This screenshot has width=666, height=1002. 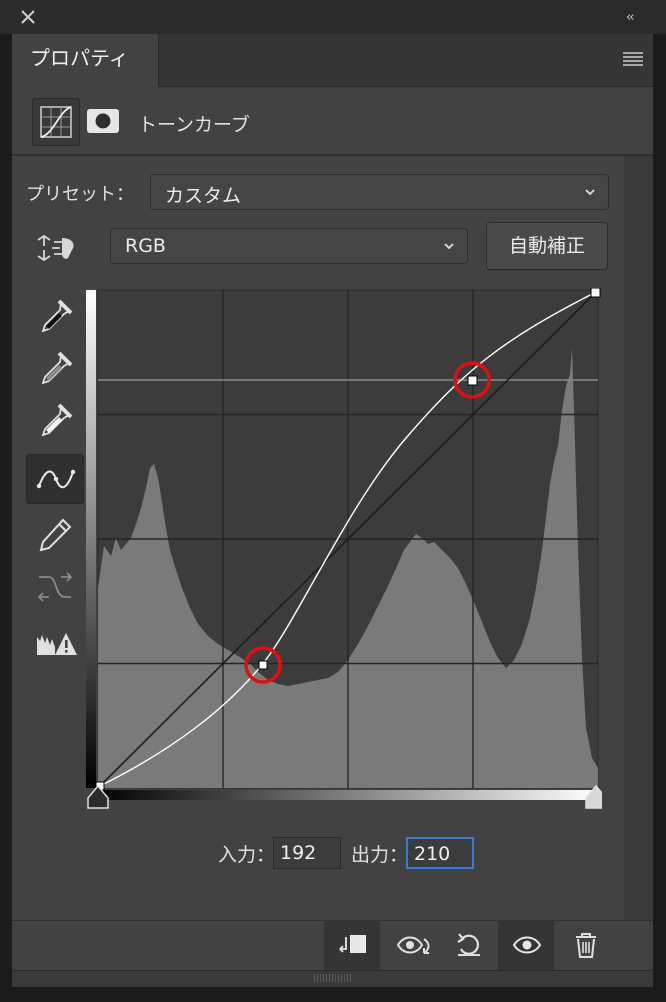 What do you see at coordinates (526, 945) in the screenshot?
I see `eye-icon` at bounding box center [526, 945].